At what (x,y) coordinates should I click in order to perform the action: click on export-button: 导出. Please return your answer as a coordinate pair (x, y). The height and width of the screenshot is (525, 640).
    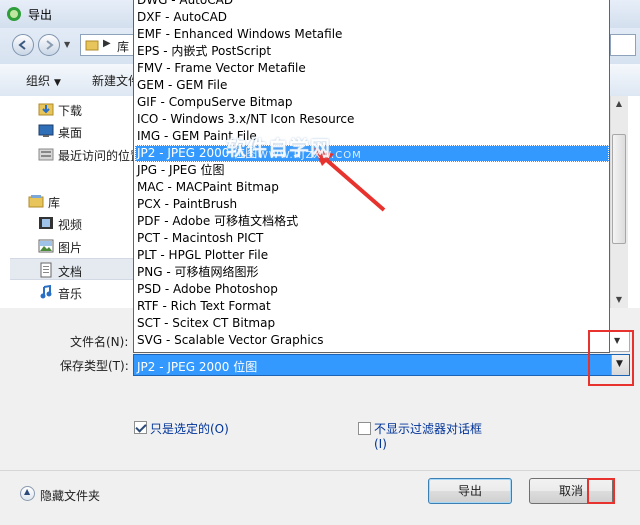
    Looking at the image, I should click on (470, 491).